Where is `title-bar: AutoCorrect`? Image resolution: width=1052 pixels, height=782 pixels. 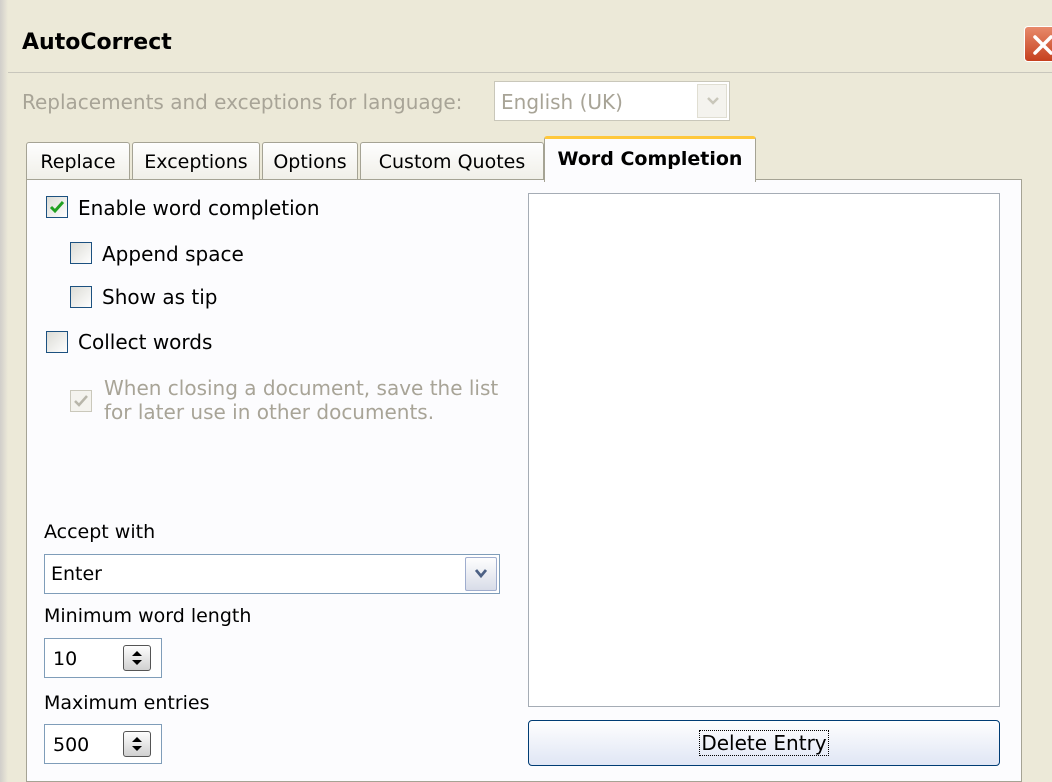
title-bar: AutoCorrect is located at coordinates (530, 42).